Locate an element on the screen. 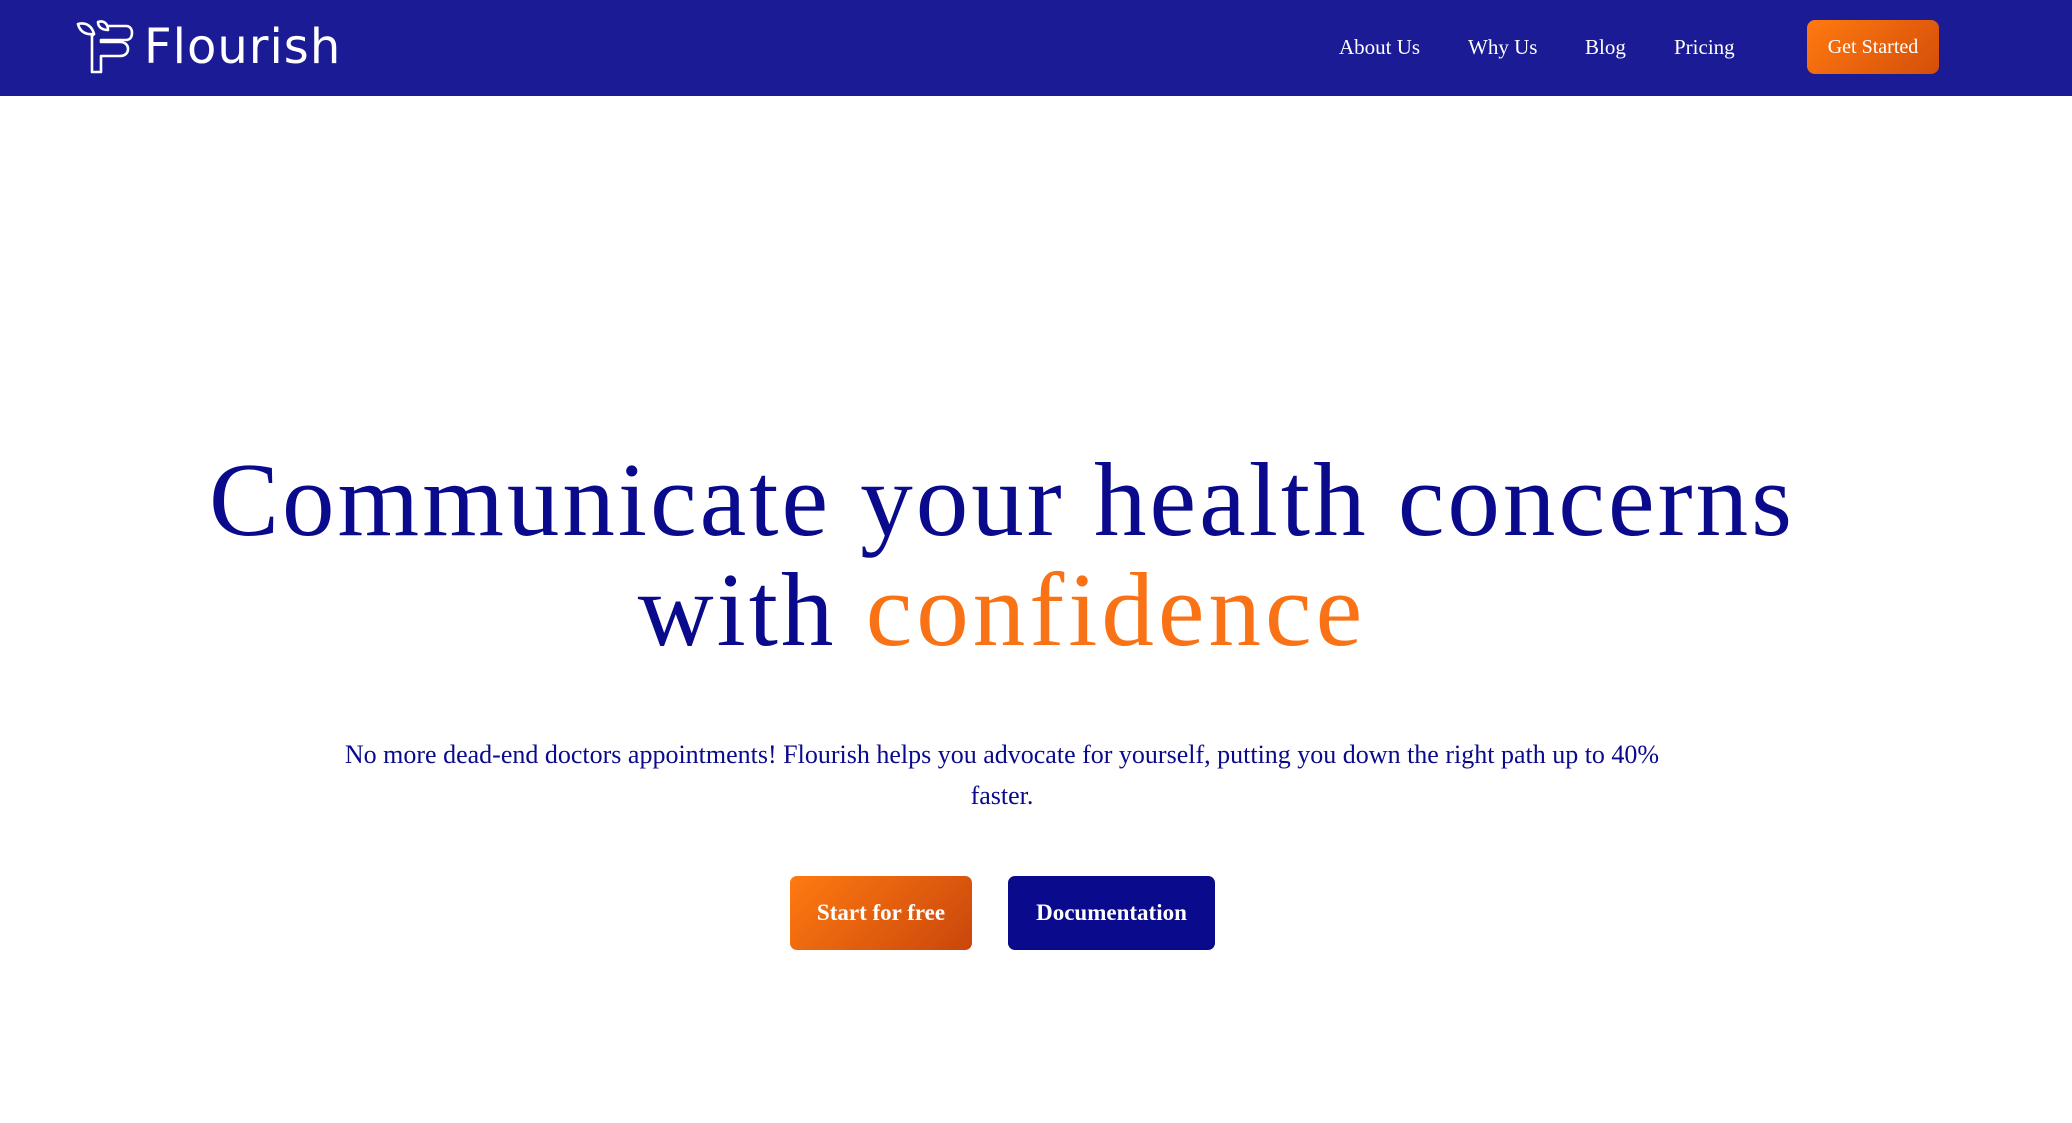  documentation-button: Documentation is located at coordinates (1111, 913).